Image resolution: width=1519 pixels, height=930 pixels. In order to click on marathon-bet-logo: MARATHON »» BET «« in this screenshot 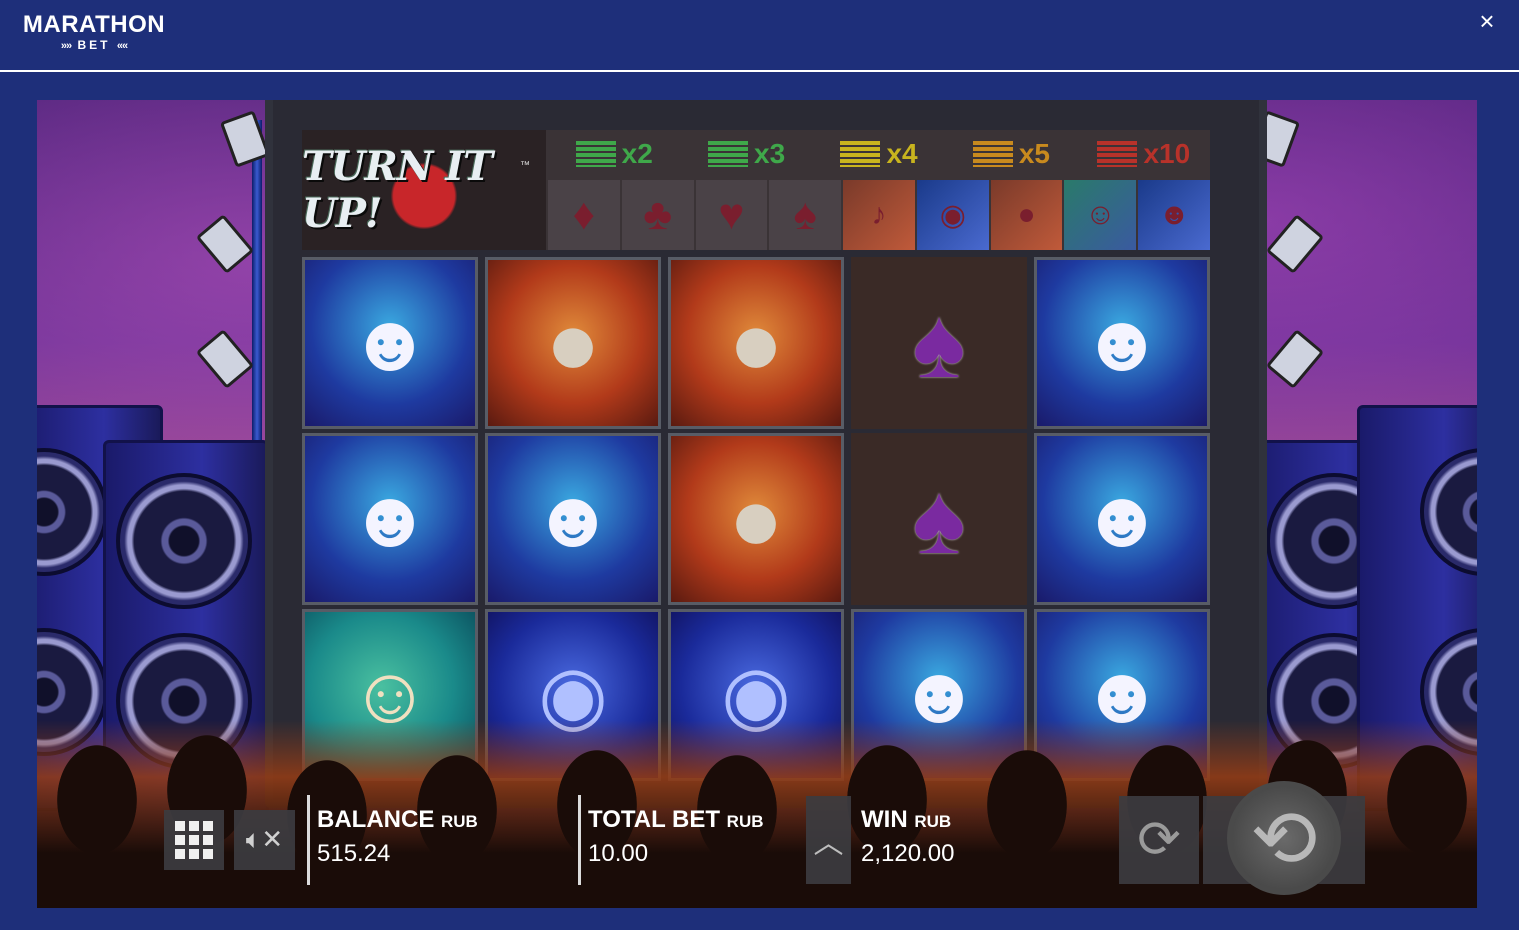, I will do `click(94, 32)`.